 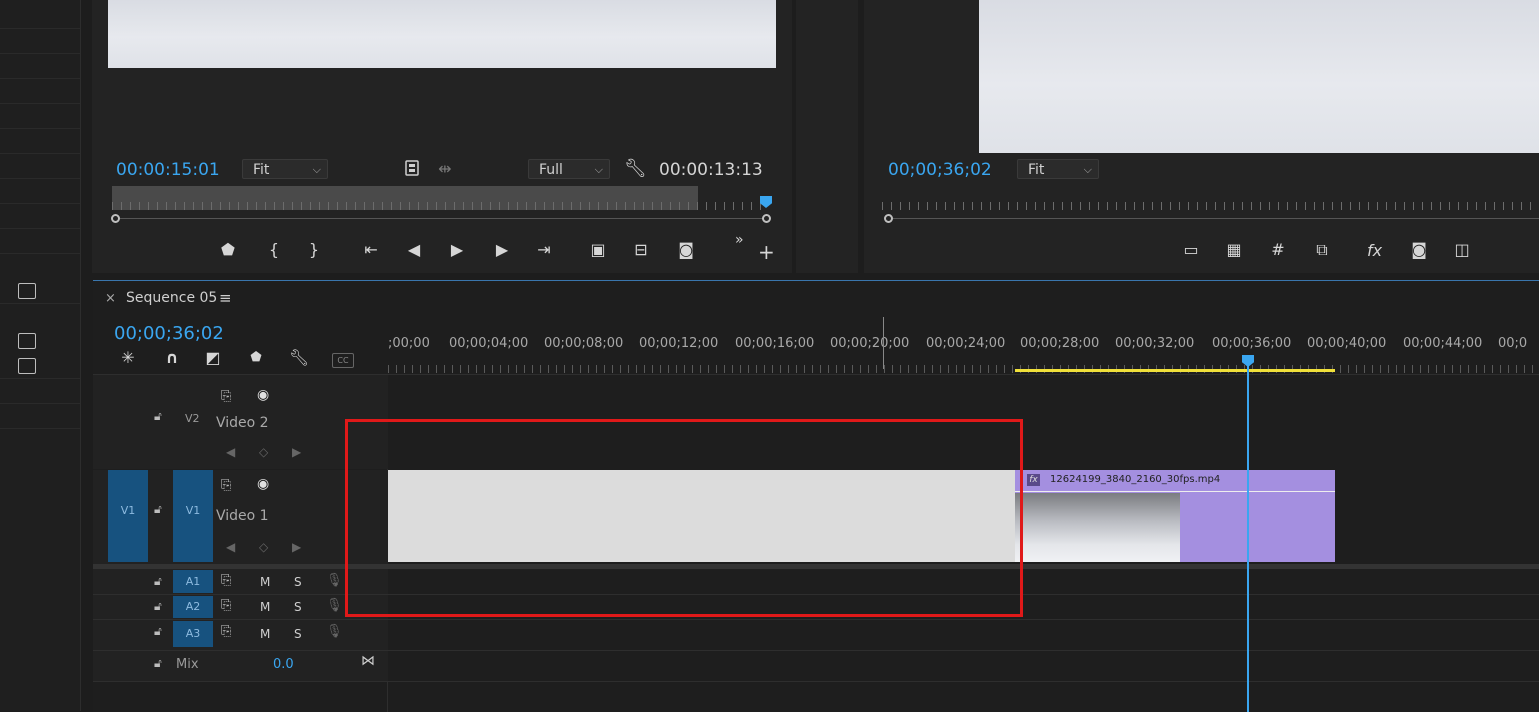 What do you see at coordinates (368, 661) in the screenshot?
I see `bowtie-icon: ⋈` at bounding box center [368, 661].